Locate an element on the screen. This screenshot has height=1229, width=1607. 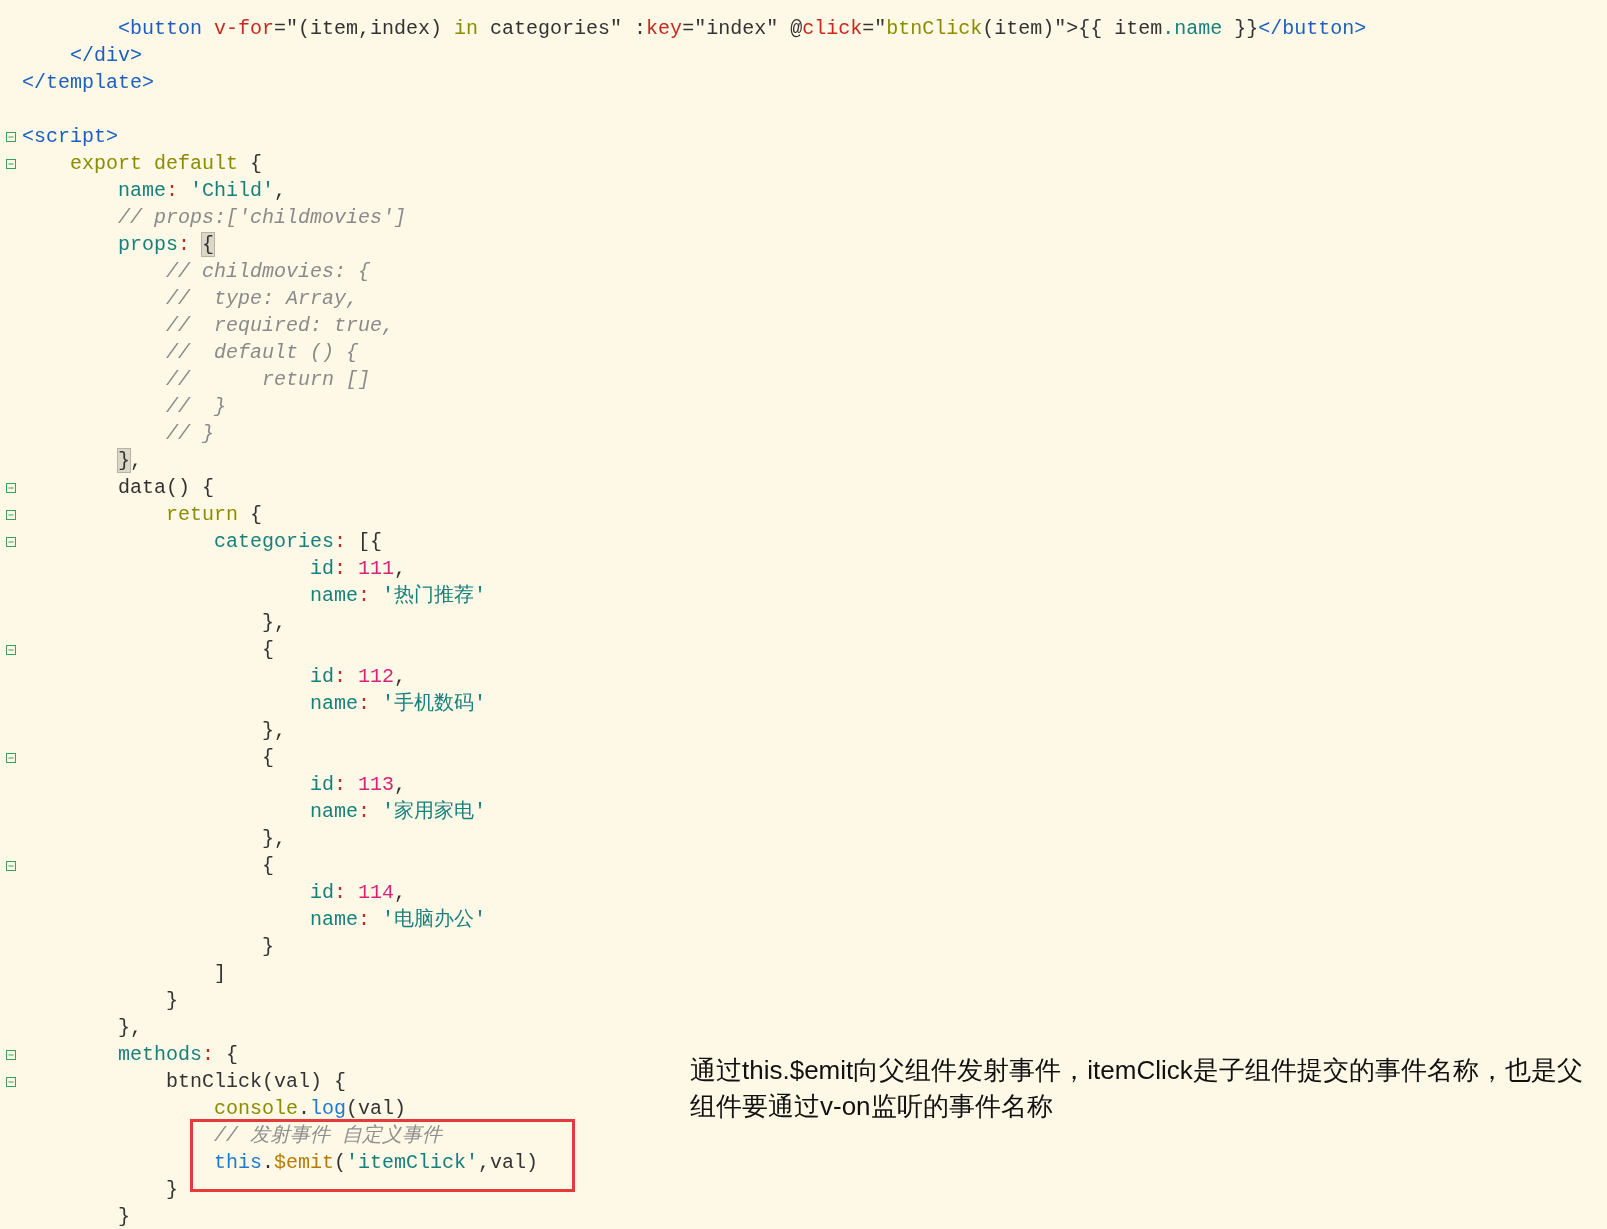
code-line: id: 111, is located at coordinates (358, 569).